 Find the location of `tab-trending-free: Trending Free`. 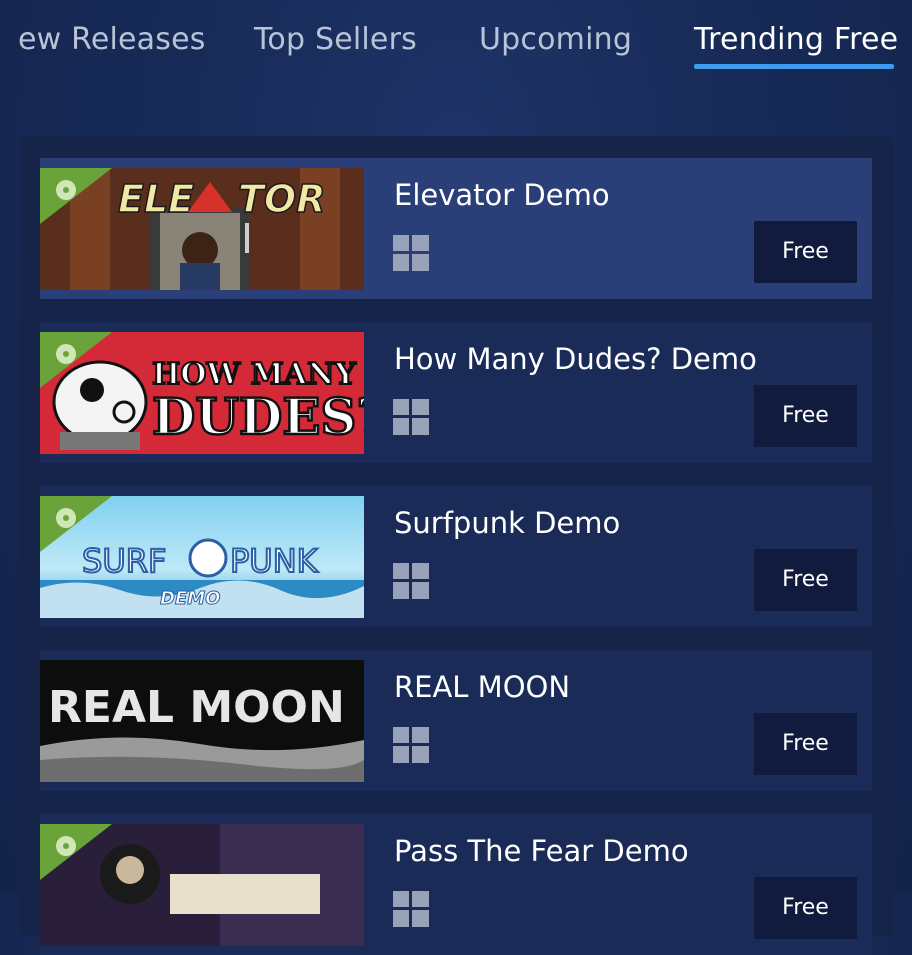

tab-trending-free: Trending Free is located at coordinates (796, 39).